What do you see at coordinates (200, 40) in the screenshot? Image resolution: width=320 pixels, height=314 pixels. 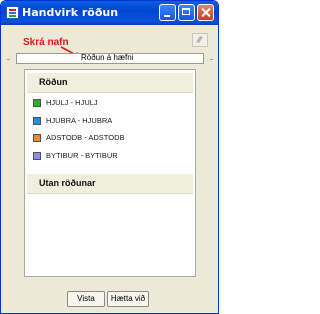 I see `edit-pencil-icon` at bounding box center [200, 40].